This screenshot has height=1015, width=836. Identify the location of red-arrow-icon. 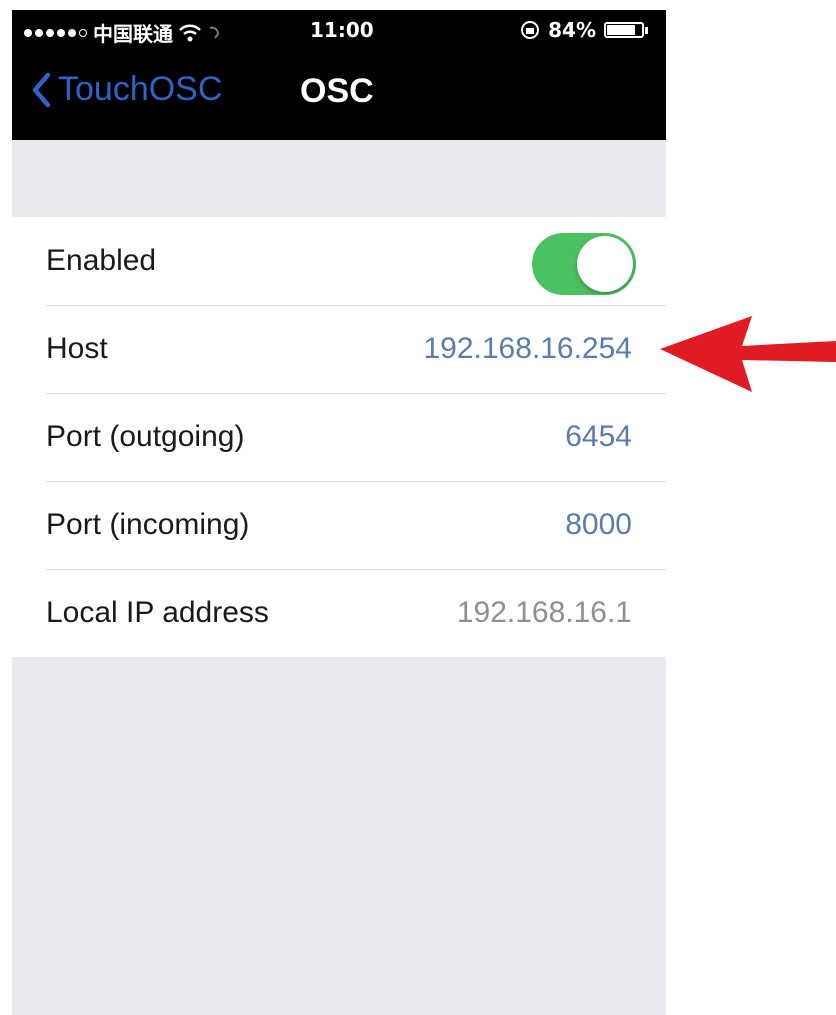
(748, 354).